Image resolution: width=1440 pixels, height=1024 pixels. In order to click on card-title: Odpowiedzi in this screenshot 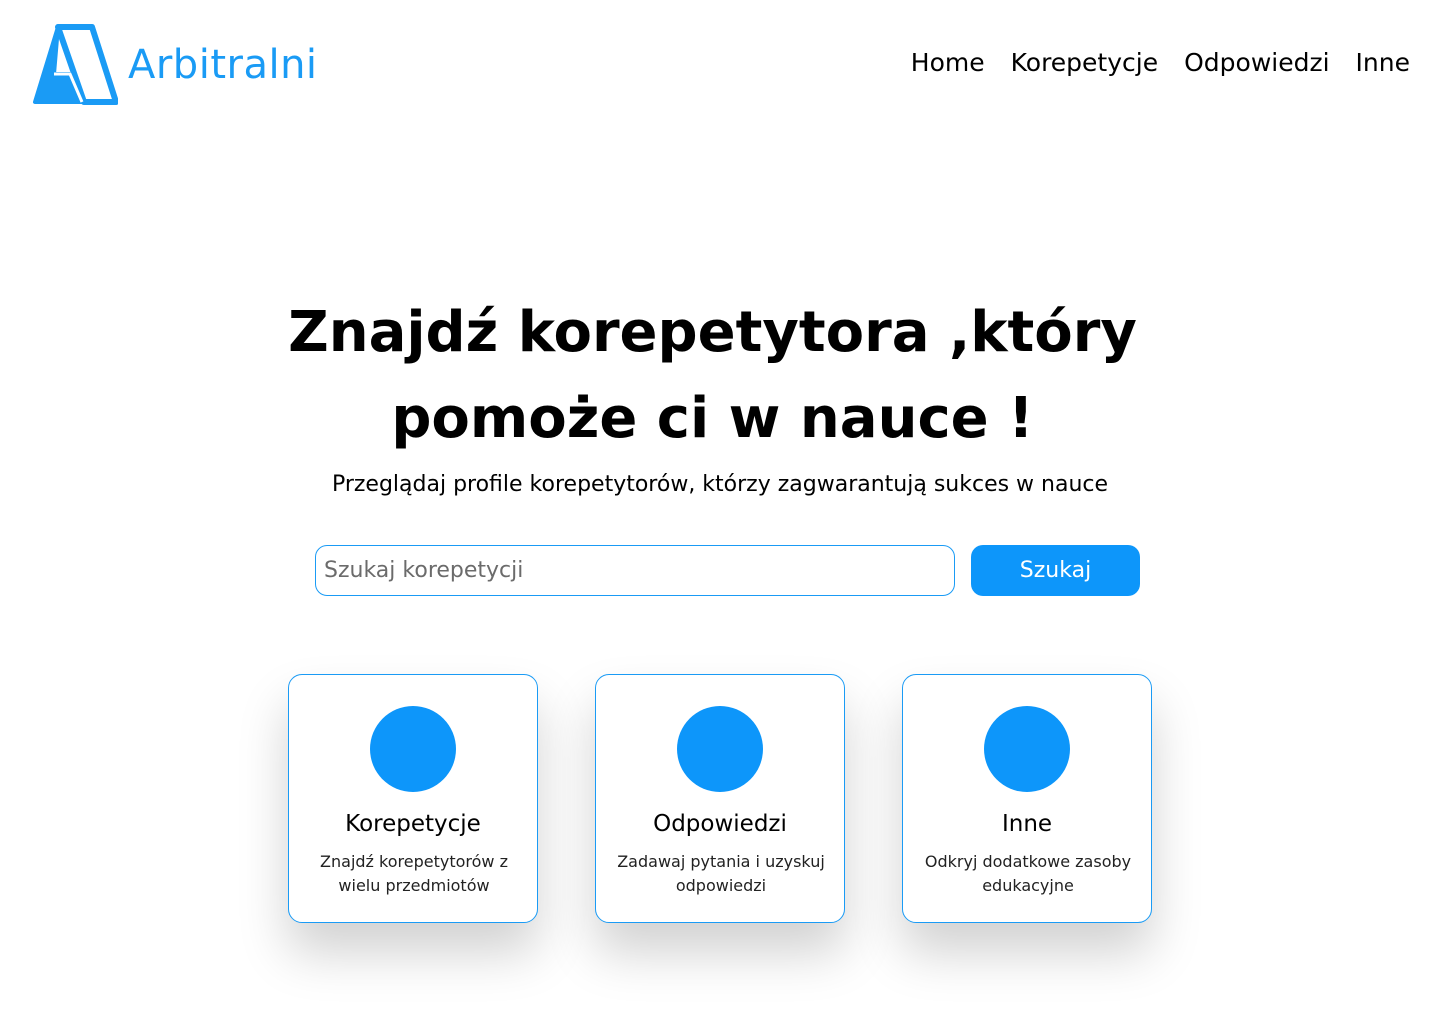, I will do `click(720, 824)`.